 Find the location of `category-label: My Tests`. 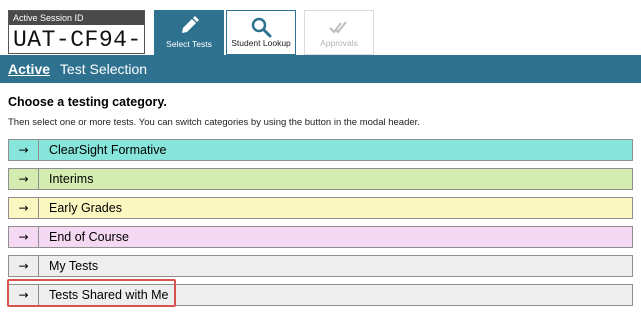

category-label: My Tests is located at coordinates (74, 266).